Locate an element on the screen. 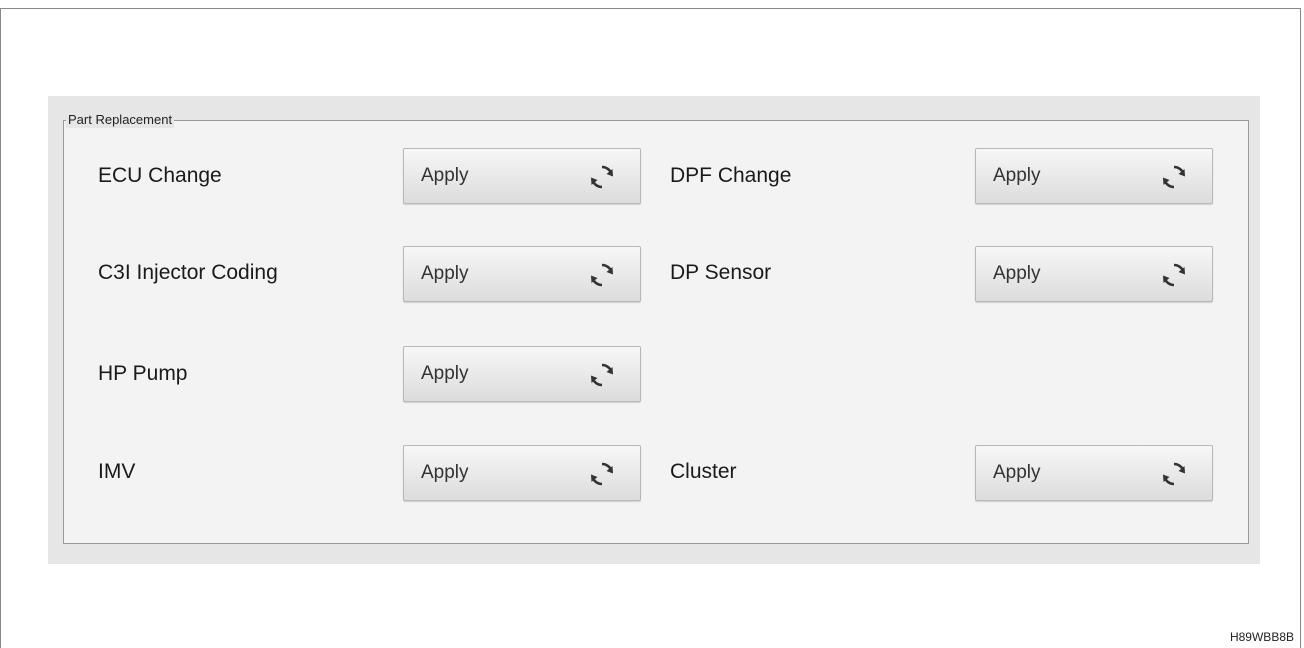 The width and height of the screenshot is (1304, 648). group-title: Part Replacement is located at coordinates (120, 120).